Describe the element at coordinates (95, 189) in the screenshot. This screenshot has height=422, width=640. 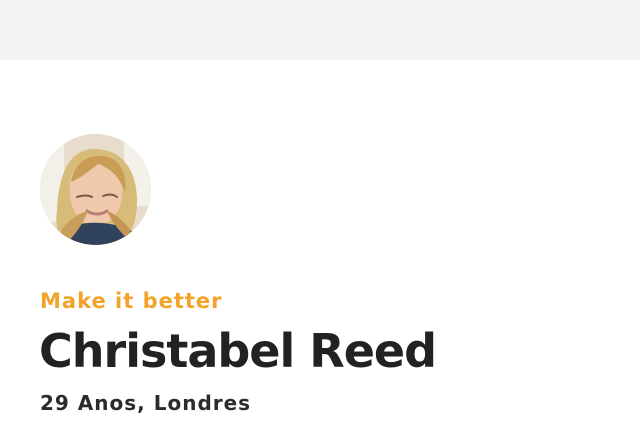
I see `avatar` at that location.